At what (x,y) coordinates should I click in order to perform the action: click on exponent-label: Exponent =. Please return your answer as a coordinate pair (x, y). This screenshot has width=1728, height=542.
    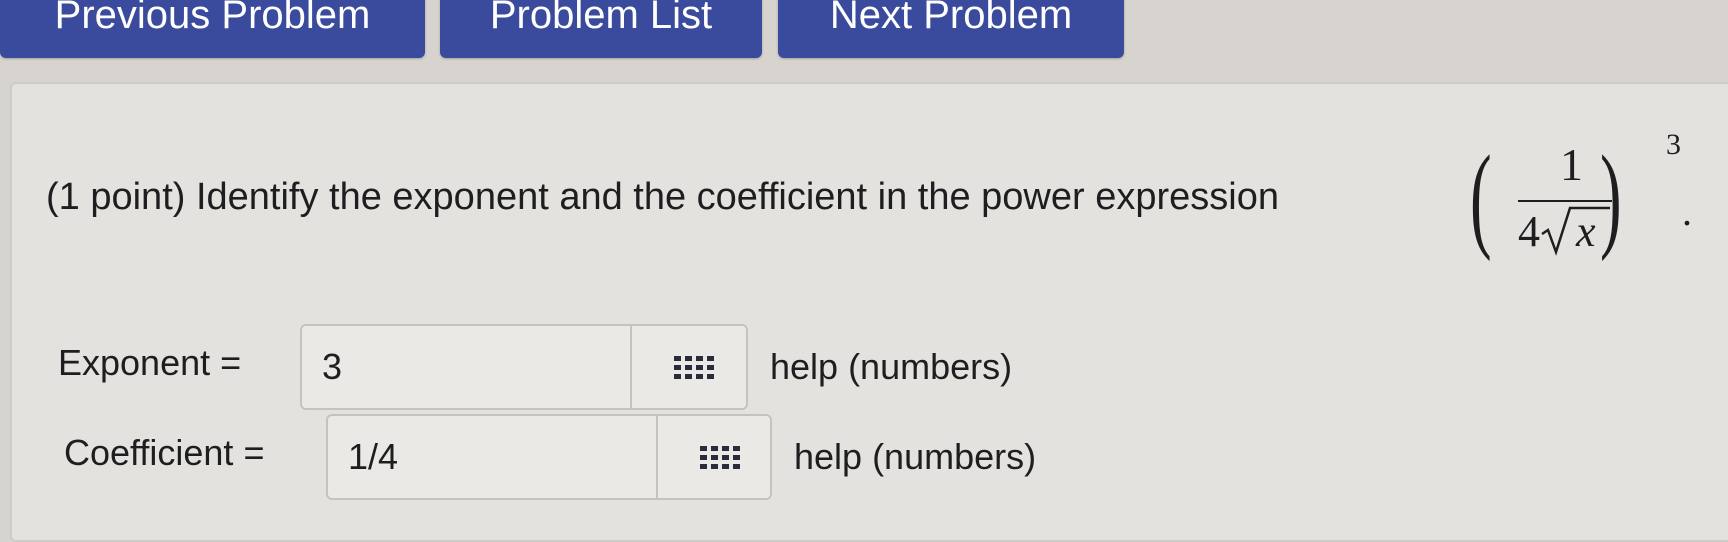
    Looking at the image, I should click on (150, 362).